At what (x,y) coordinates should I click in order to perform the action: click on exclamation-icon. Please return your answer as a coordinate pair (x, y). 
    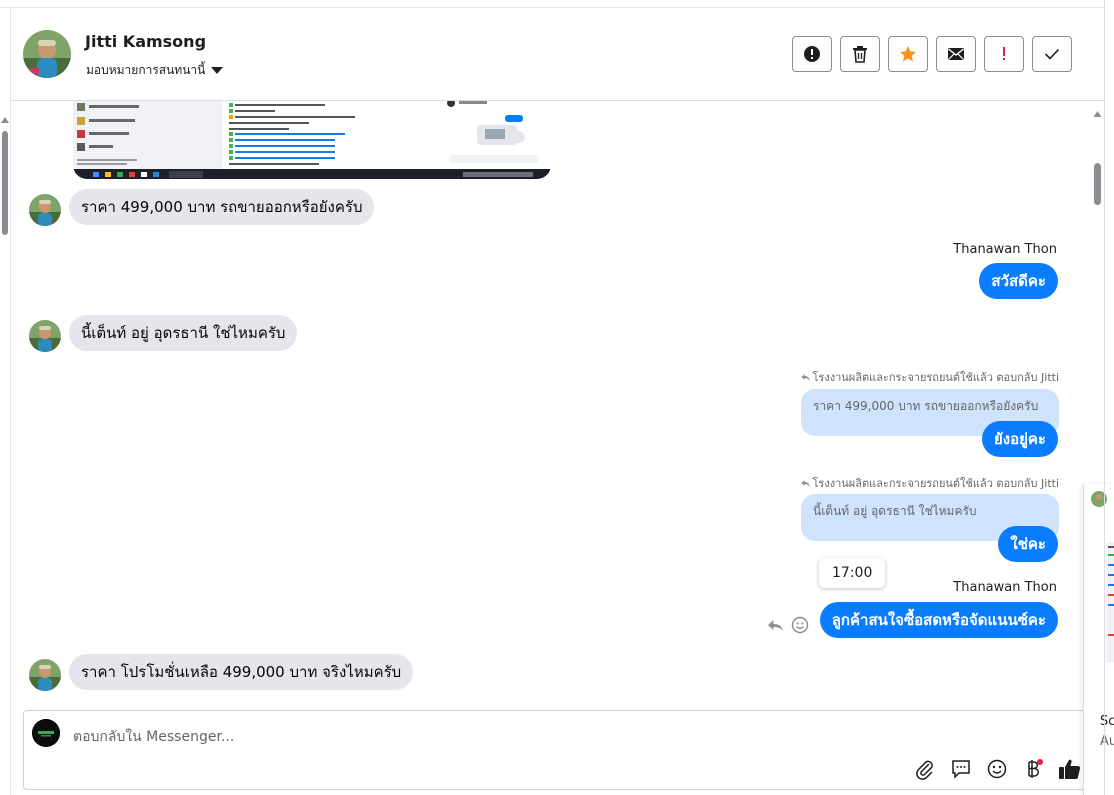
    Looking at the image, I should click on (1004, 53).